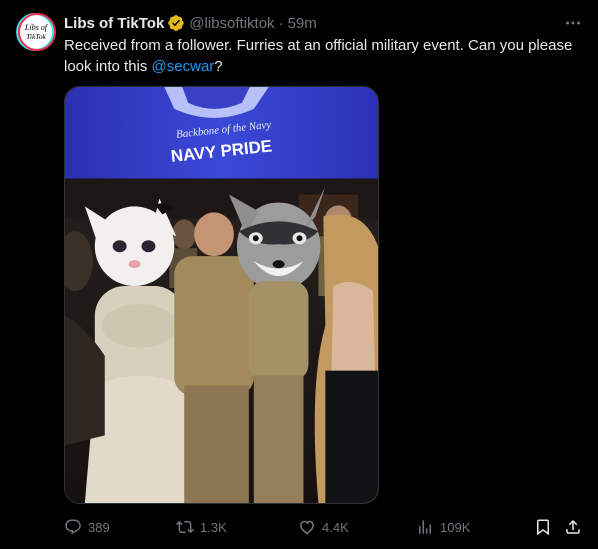 The image size is (598, 549). Describe the element at coordinates (307, 527) in the screenshot. I see `heart-icon` at that location.